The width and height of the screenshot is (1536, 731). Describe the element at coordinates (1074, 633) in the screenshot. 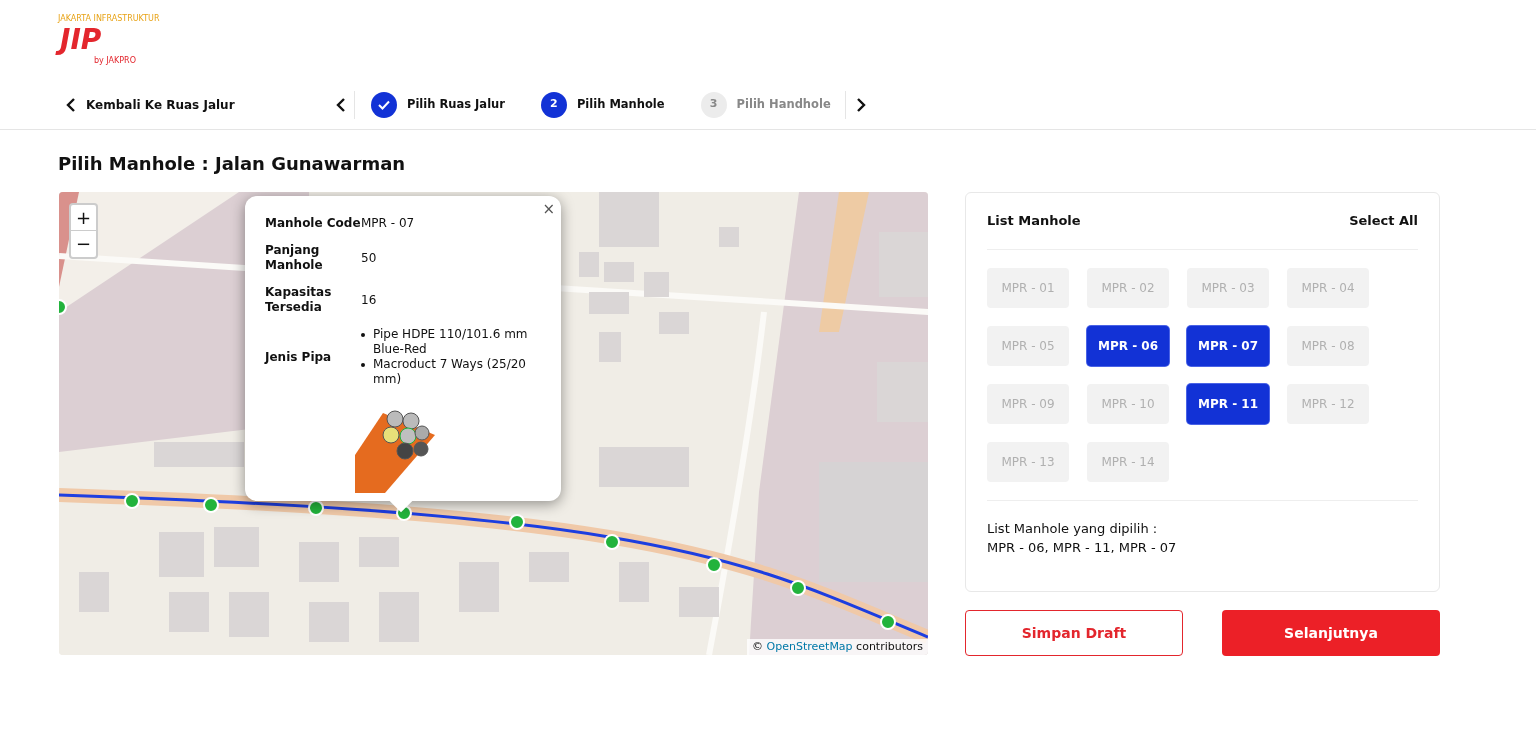

I see `save-draft-button: Simpan Draft` at that location.